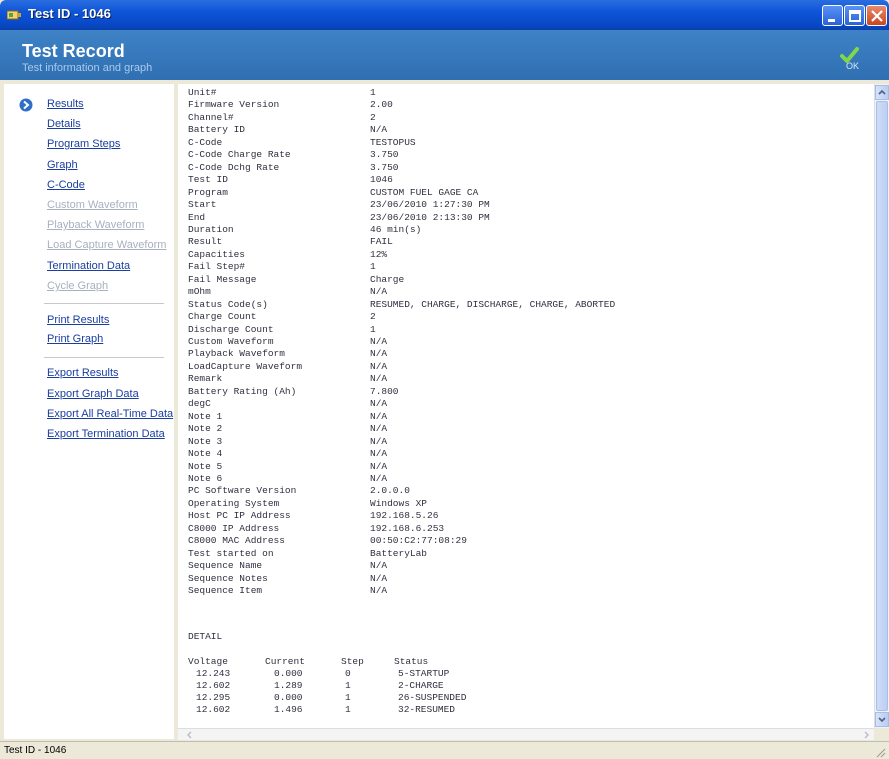 The width and height of the screenshot is (889, 759). I want to click on record-label: mOhm, so click(199, 292).